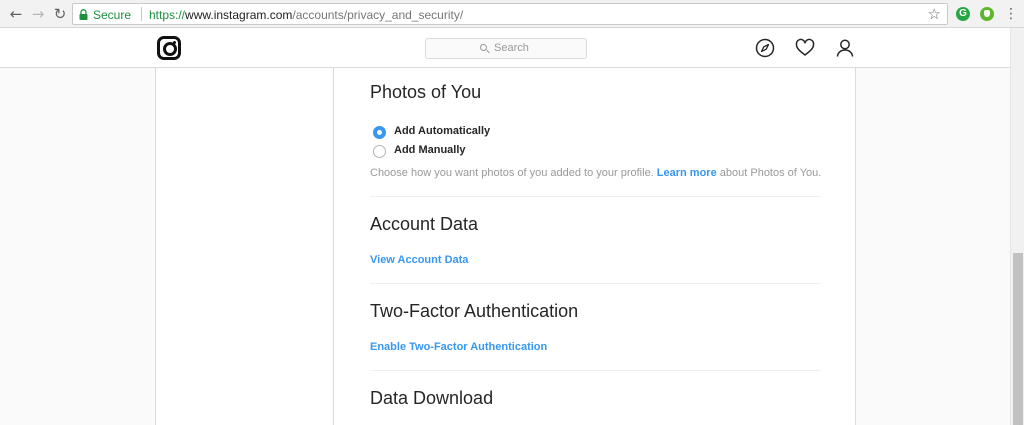 The width and height of the screenshot is (1024, 425). Describe the element at coordinates (419, 260) in the screenshot. I see `view-account-data-link: View Account Data` at that location.